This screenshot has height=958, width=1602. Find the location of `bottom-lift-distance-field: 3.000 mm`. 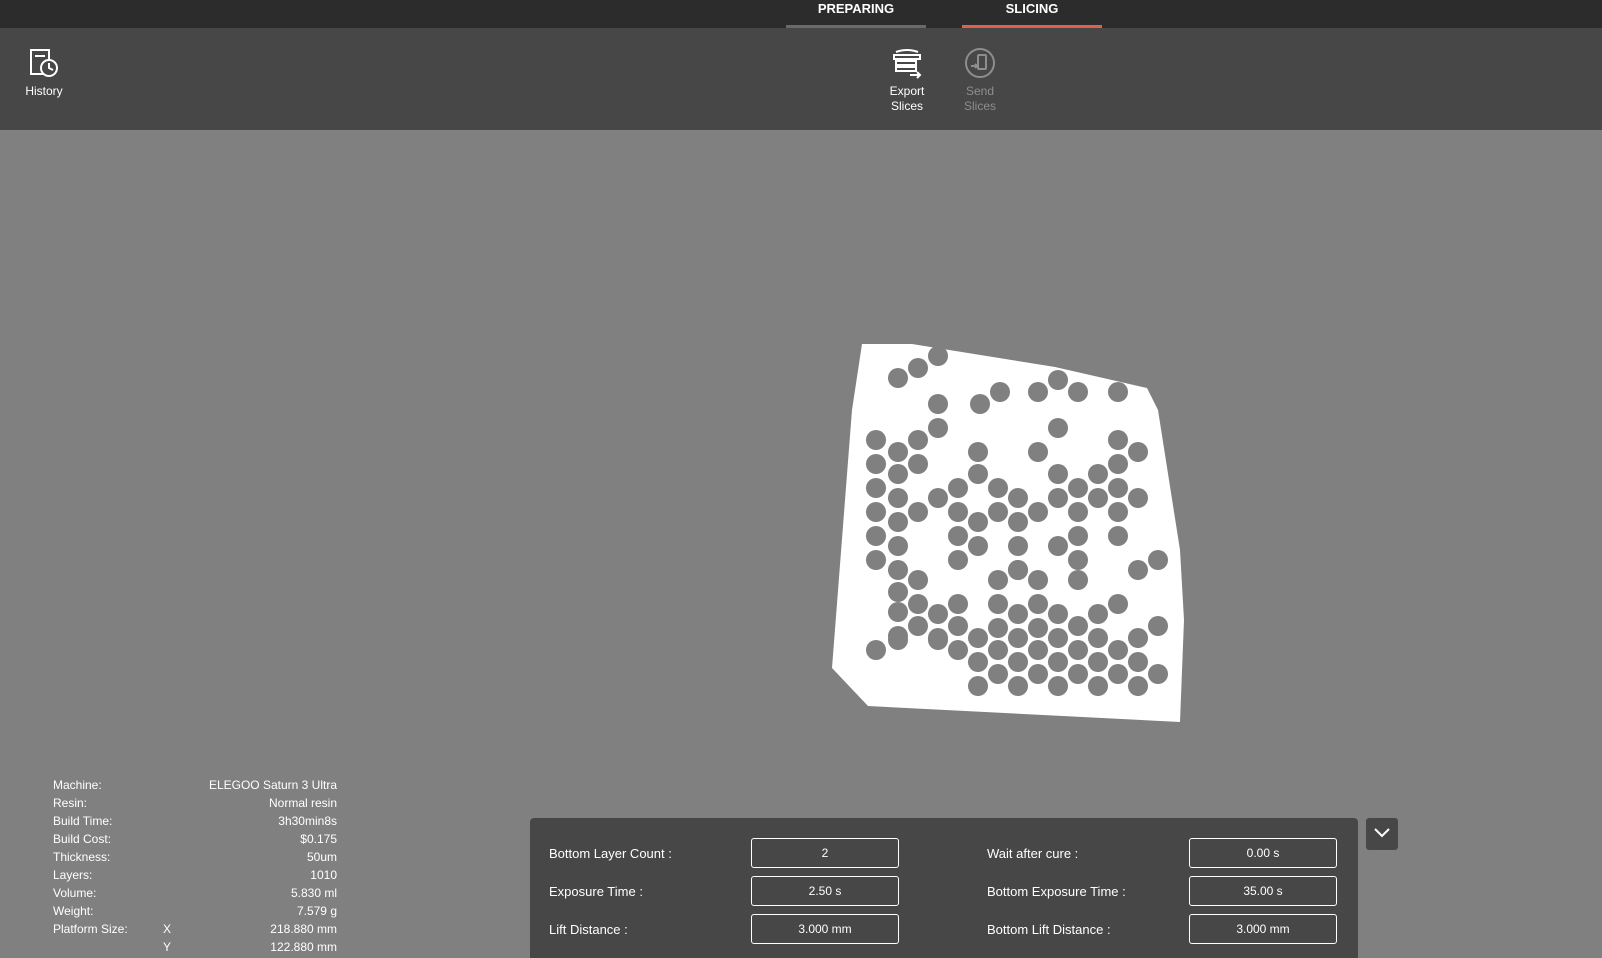

bottom-lift-distance-field: 3.000 mm is located at coordinates (1263, 929).